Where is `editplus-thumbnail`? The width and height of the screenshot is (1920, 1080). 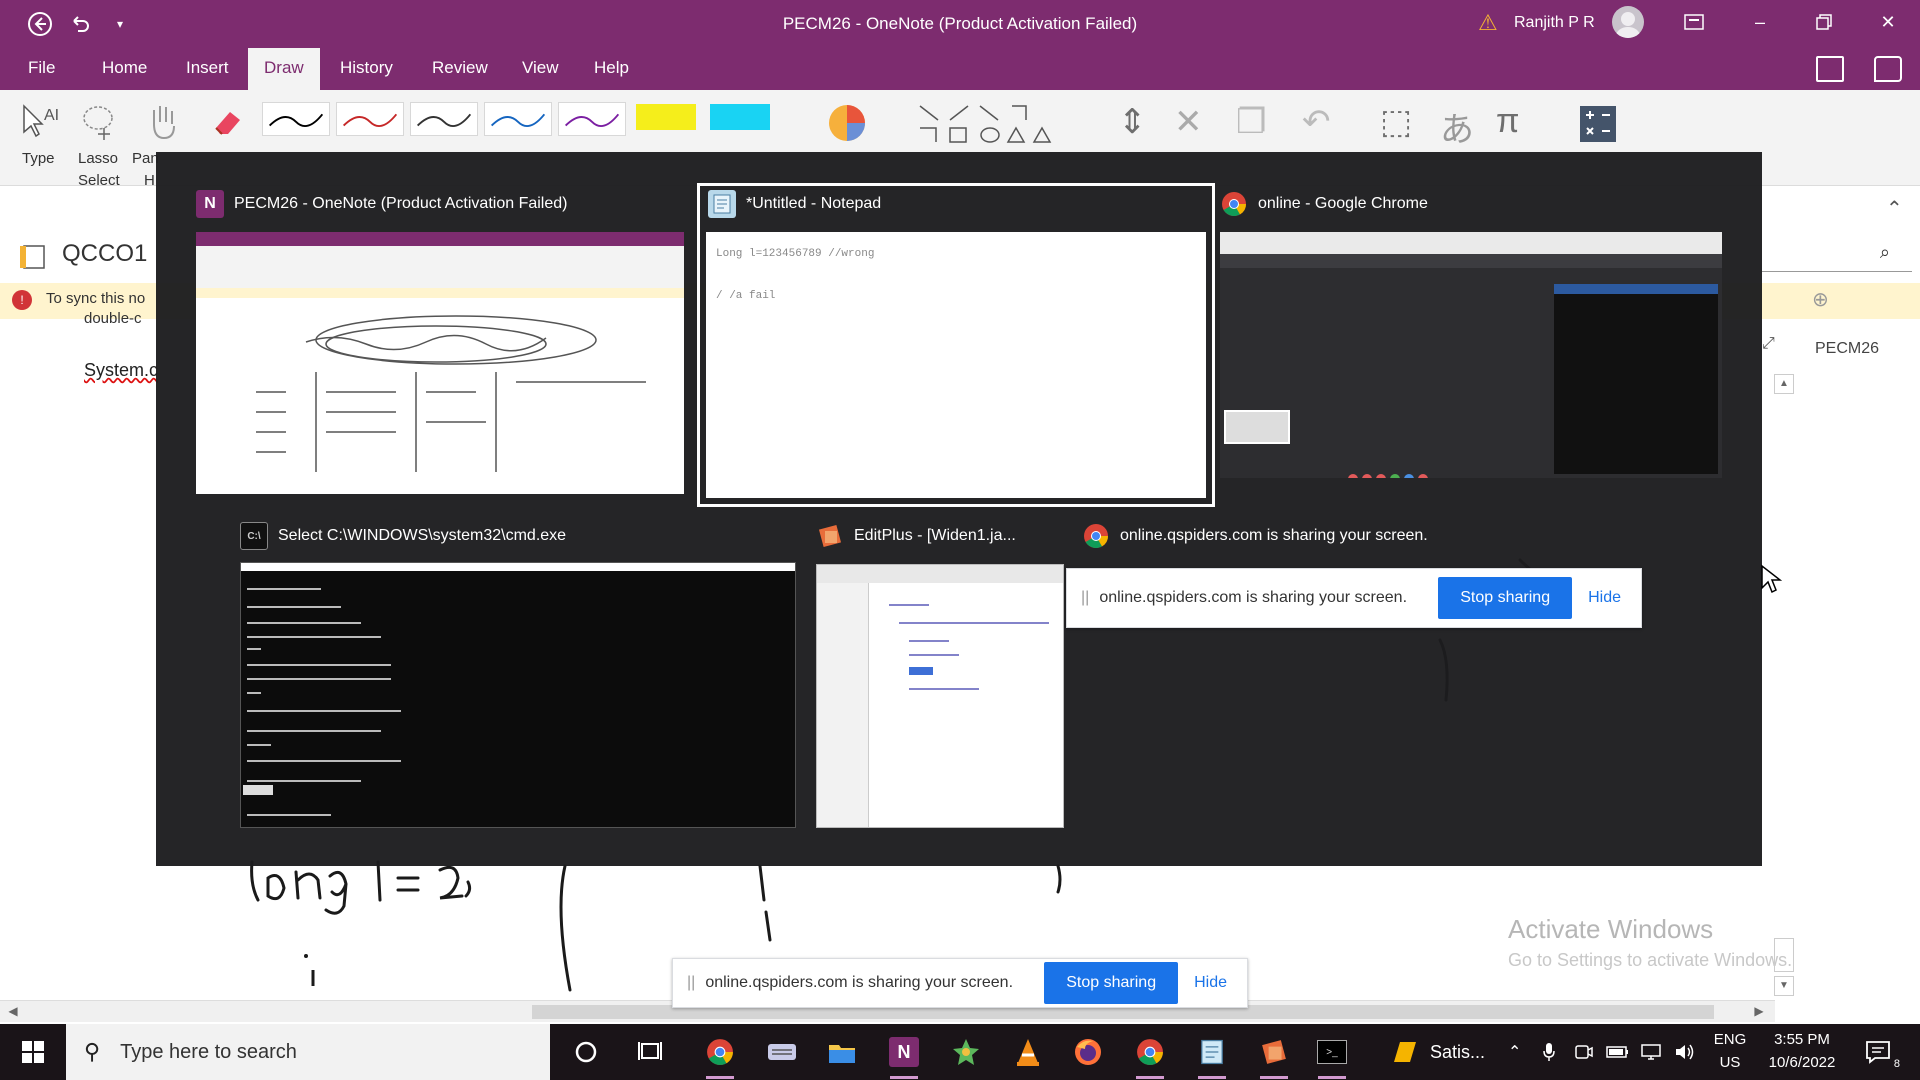
editplus-thumbnail is located at coordinates (940, 696).